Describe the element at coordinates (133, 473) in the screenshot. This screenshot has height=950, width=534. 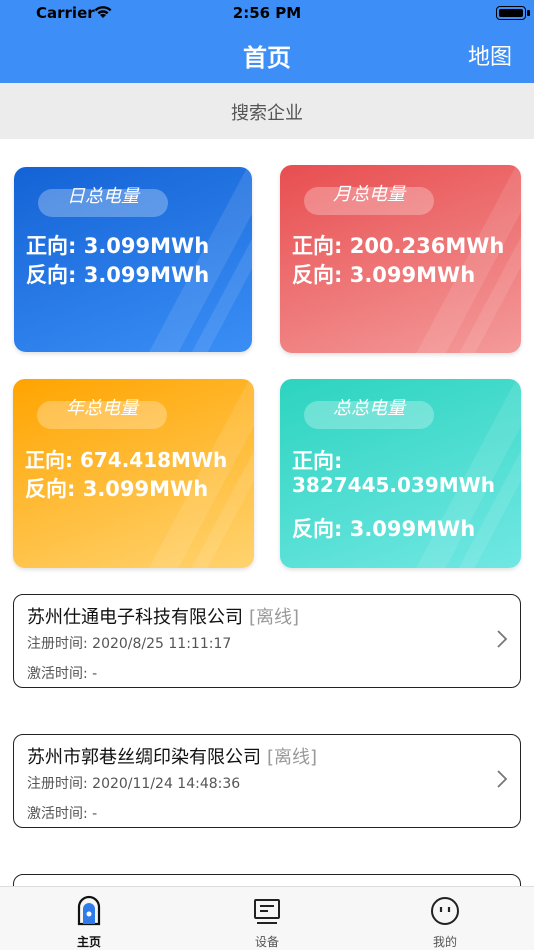
I see `yearly-energy-card: 年总电量 正向: 674.418MWh 反向: 3.099MWh` at that location.